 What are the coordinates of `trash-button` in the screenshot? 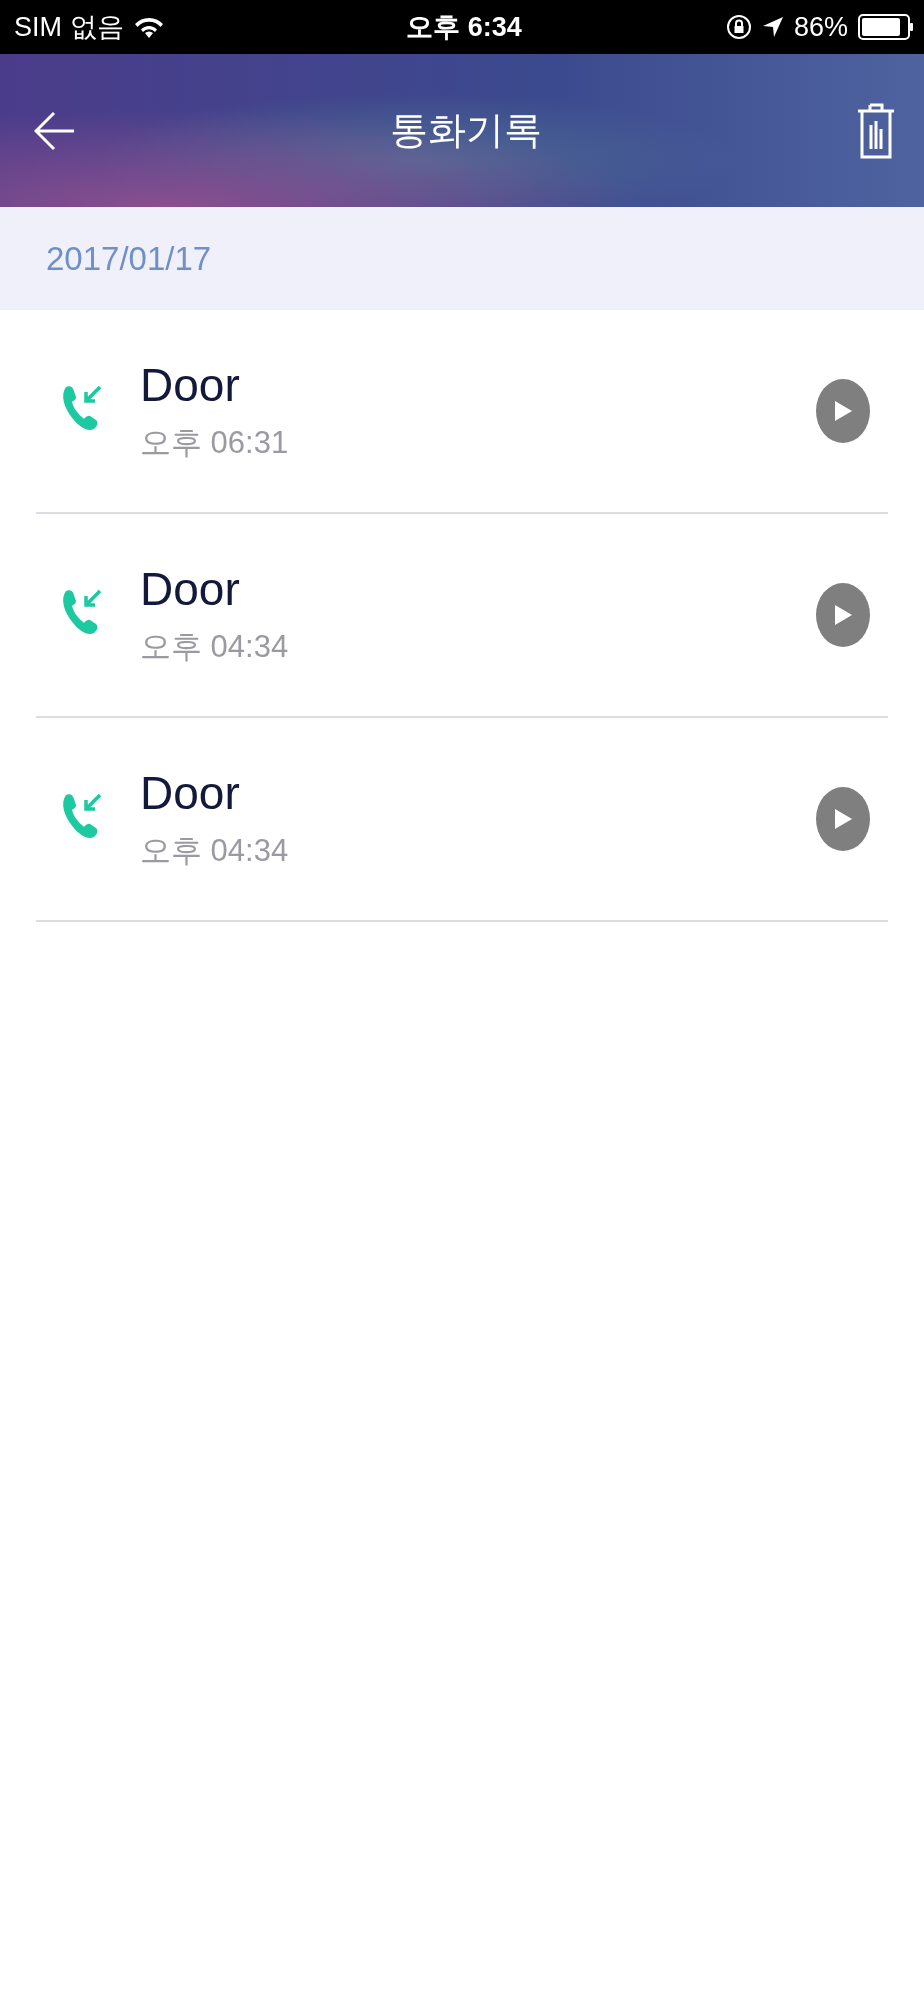 It's located at (876, 130).